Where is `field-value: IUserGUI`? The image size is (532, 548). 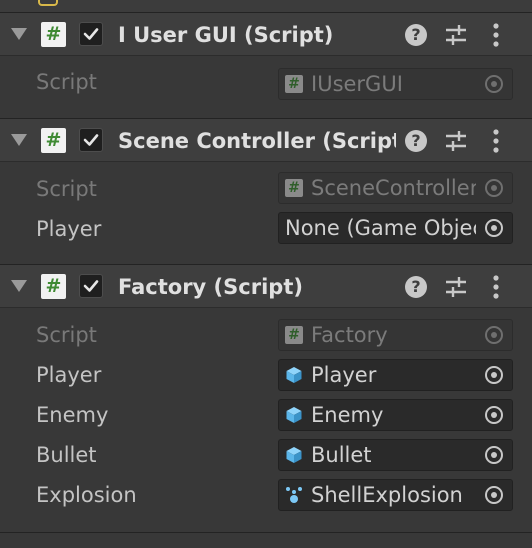 field-value: IUserGUI is located at coordinates (357, 84).